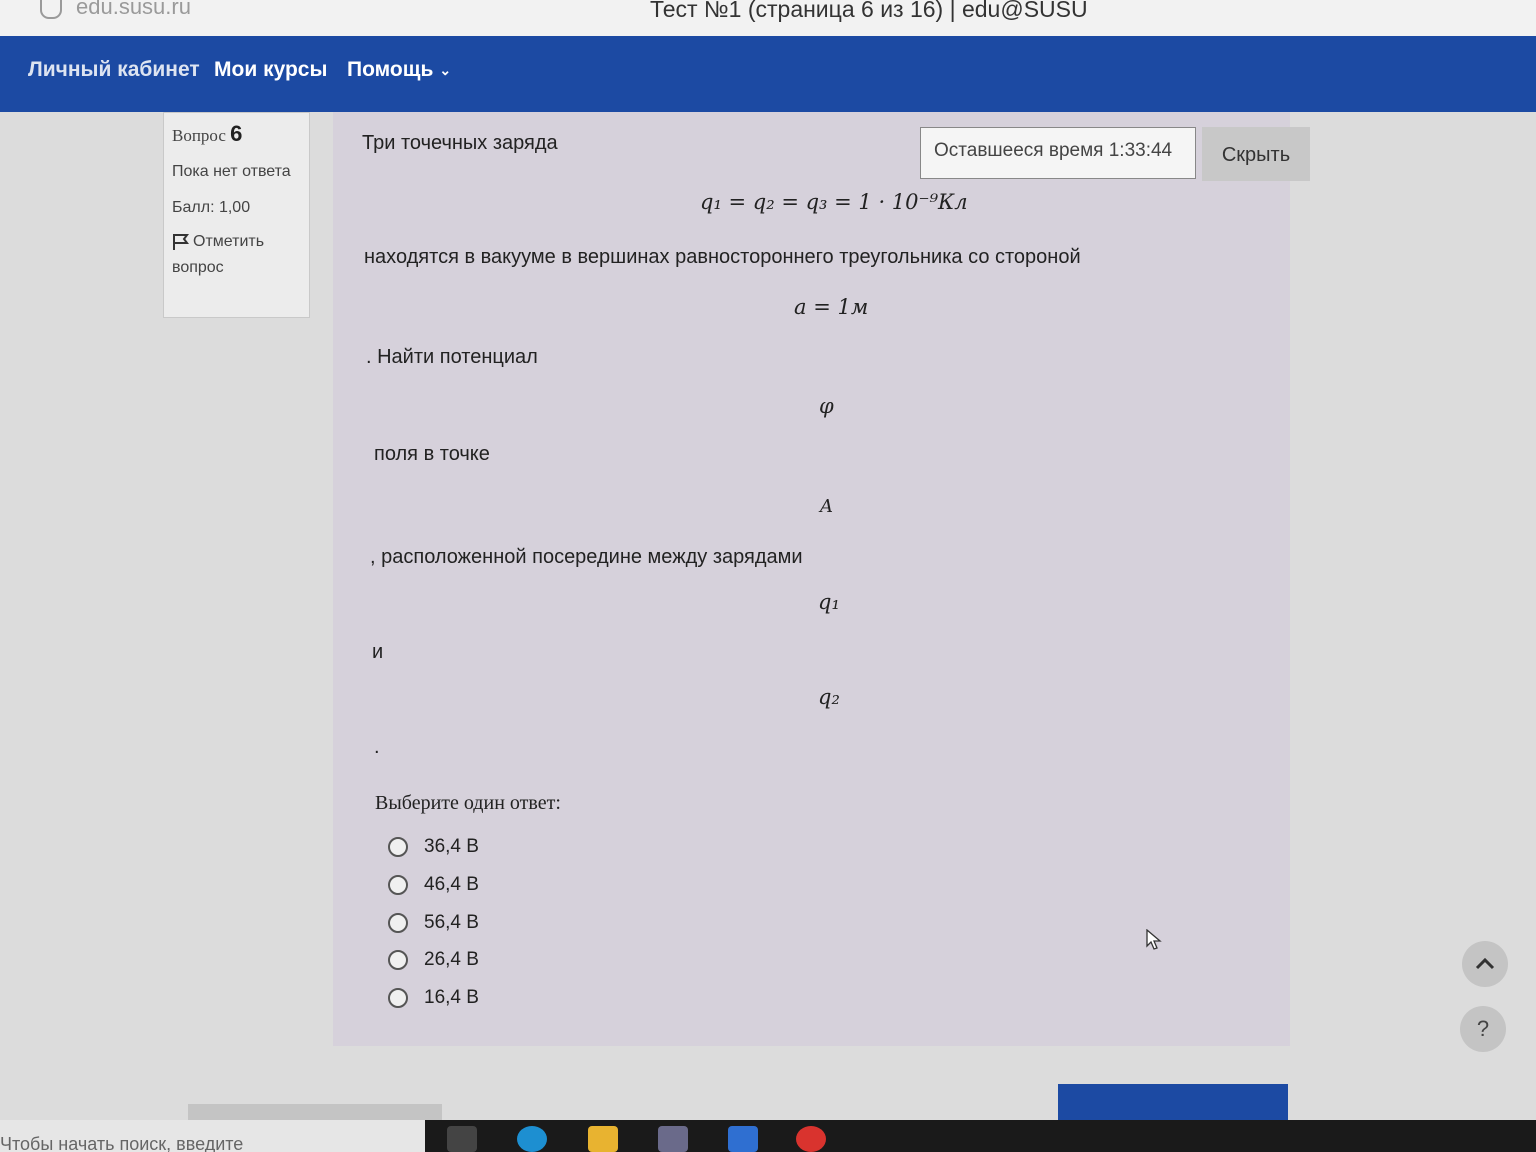 Image resolution: width=1536 pixels, height=1152 pixels. I want to click on hide-timer-button: Скрыть, so click(1256, 154).